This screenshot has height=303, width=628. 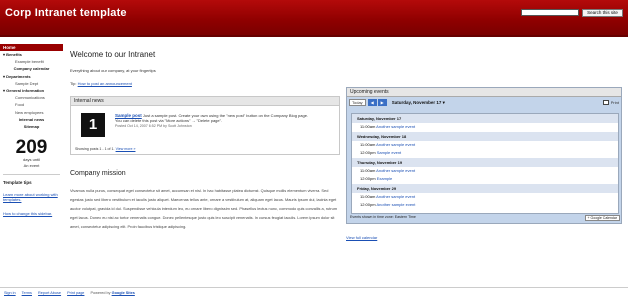 I want to click on agenda-day: Thursday, November 19, so click(x=485, y=162).